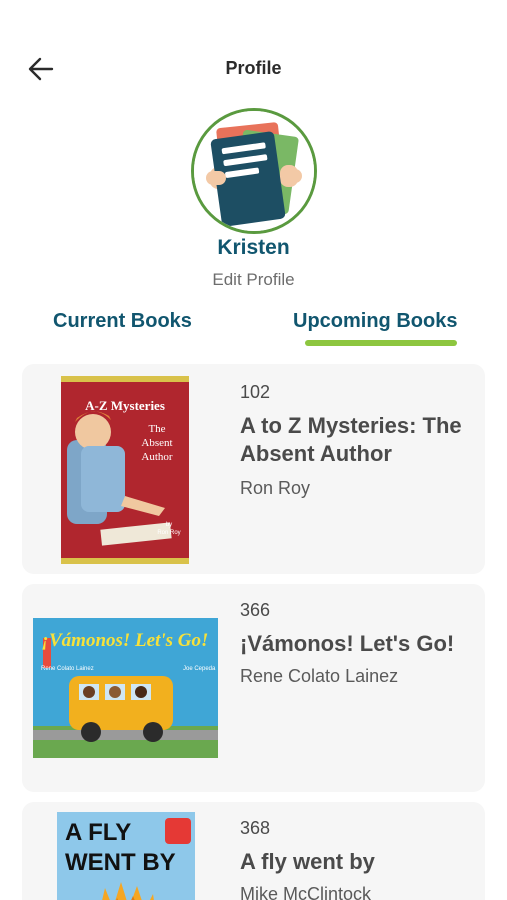  I want to click on book-title: ¡Vámonos! Let's Go!, so click(347, 643).